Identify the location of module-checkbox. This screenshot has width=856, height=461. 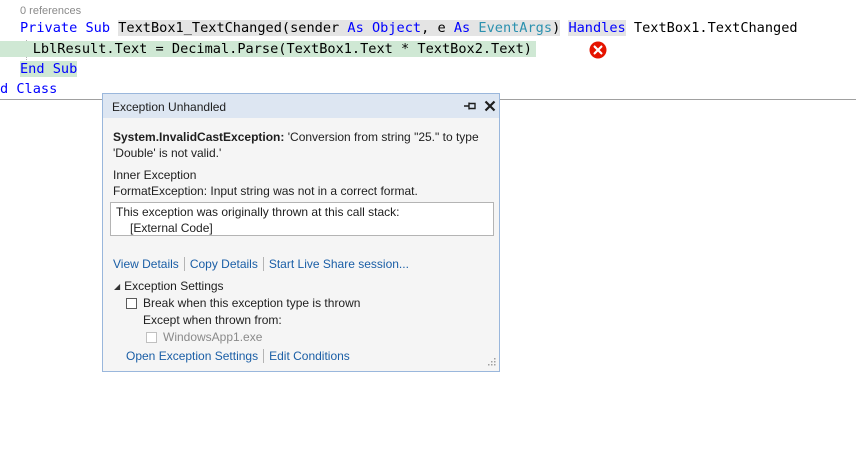
(151, 337).